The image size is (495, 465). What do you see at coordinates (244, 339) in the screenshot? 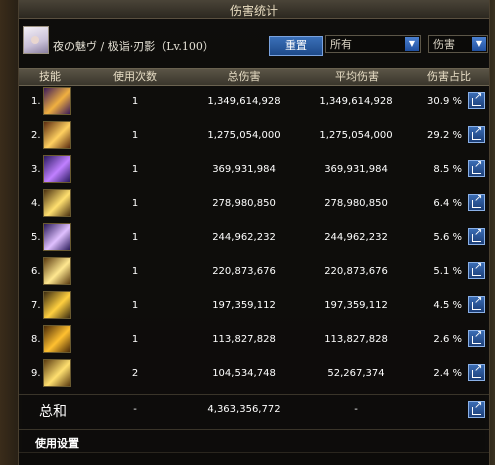
I see `row-total-damage: 113,827,828` at bounding box center [244, 339].